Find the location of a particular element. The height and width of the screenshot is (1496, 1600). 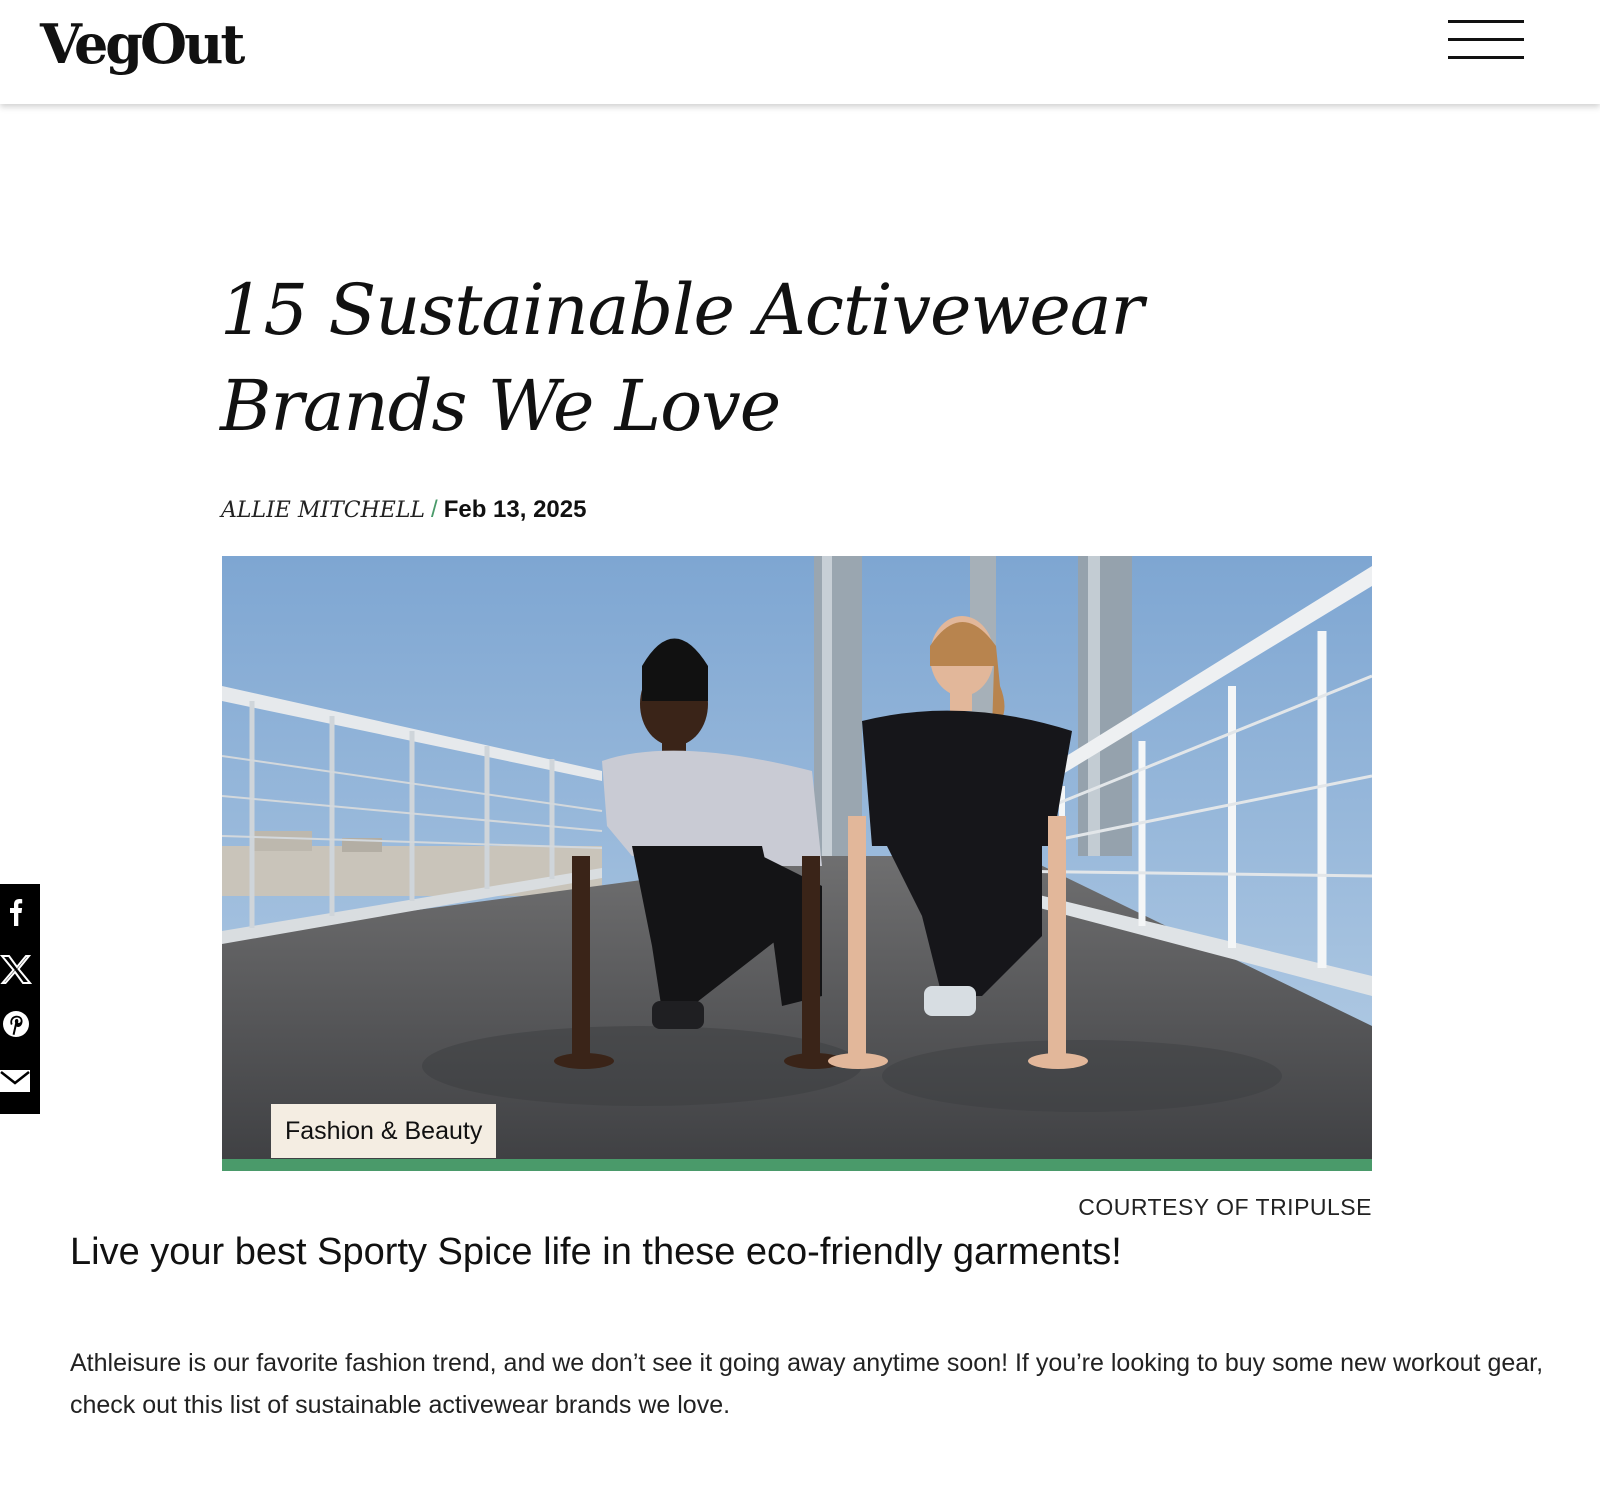

category-tag: Fashion & Beauty is located at coordinates (384, 1131).